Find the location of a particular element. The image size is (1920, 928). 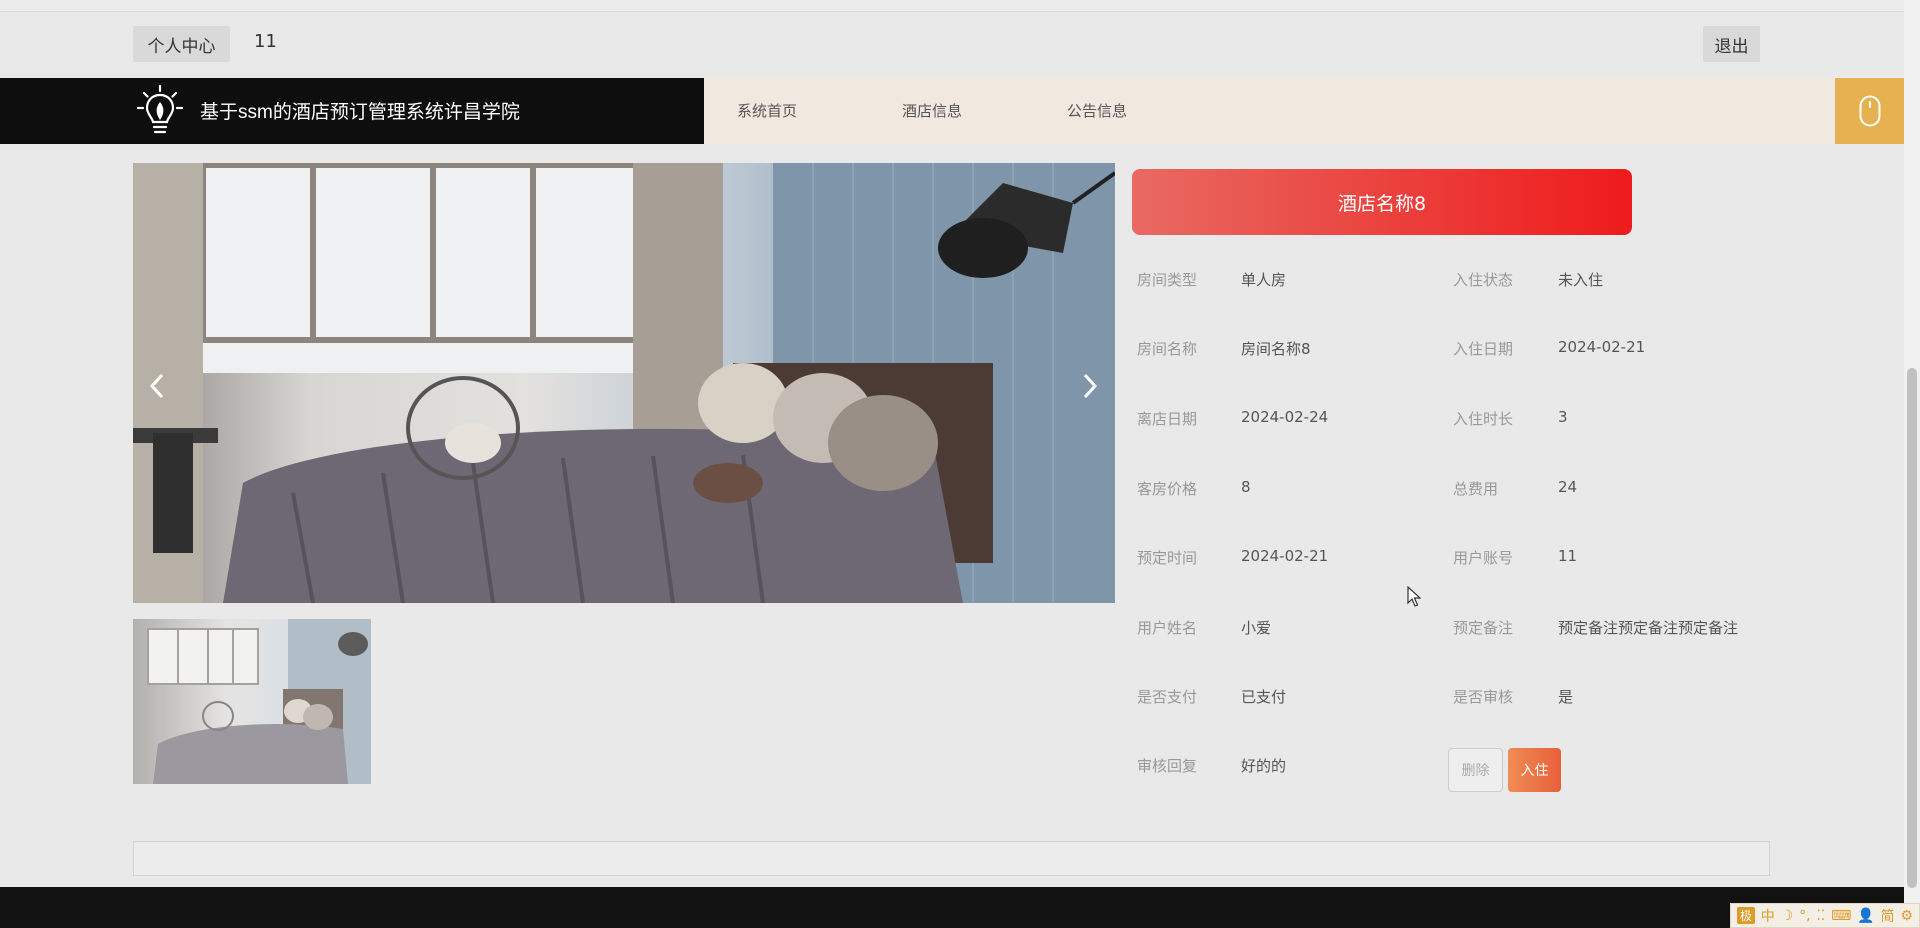

mouse-icon is located at coordinates (1869, 111).